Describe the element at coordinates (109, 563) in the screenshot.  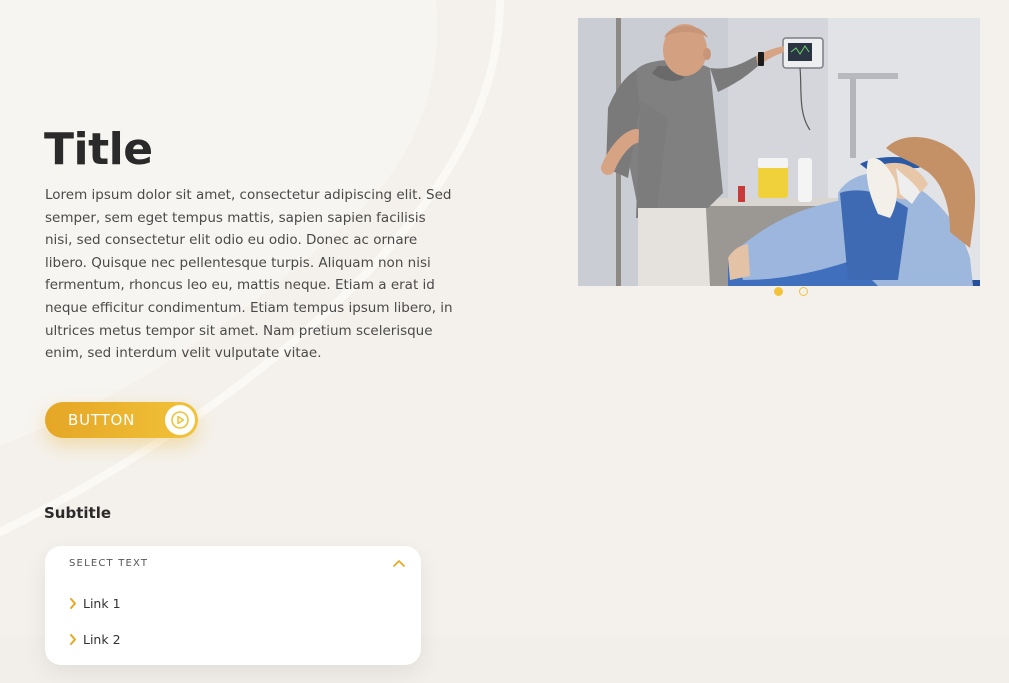
I see `dropdown-label: SELECT TEXT` at that location.